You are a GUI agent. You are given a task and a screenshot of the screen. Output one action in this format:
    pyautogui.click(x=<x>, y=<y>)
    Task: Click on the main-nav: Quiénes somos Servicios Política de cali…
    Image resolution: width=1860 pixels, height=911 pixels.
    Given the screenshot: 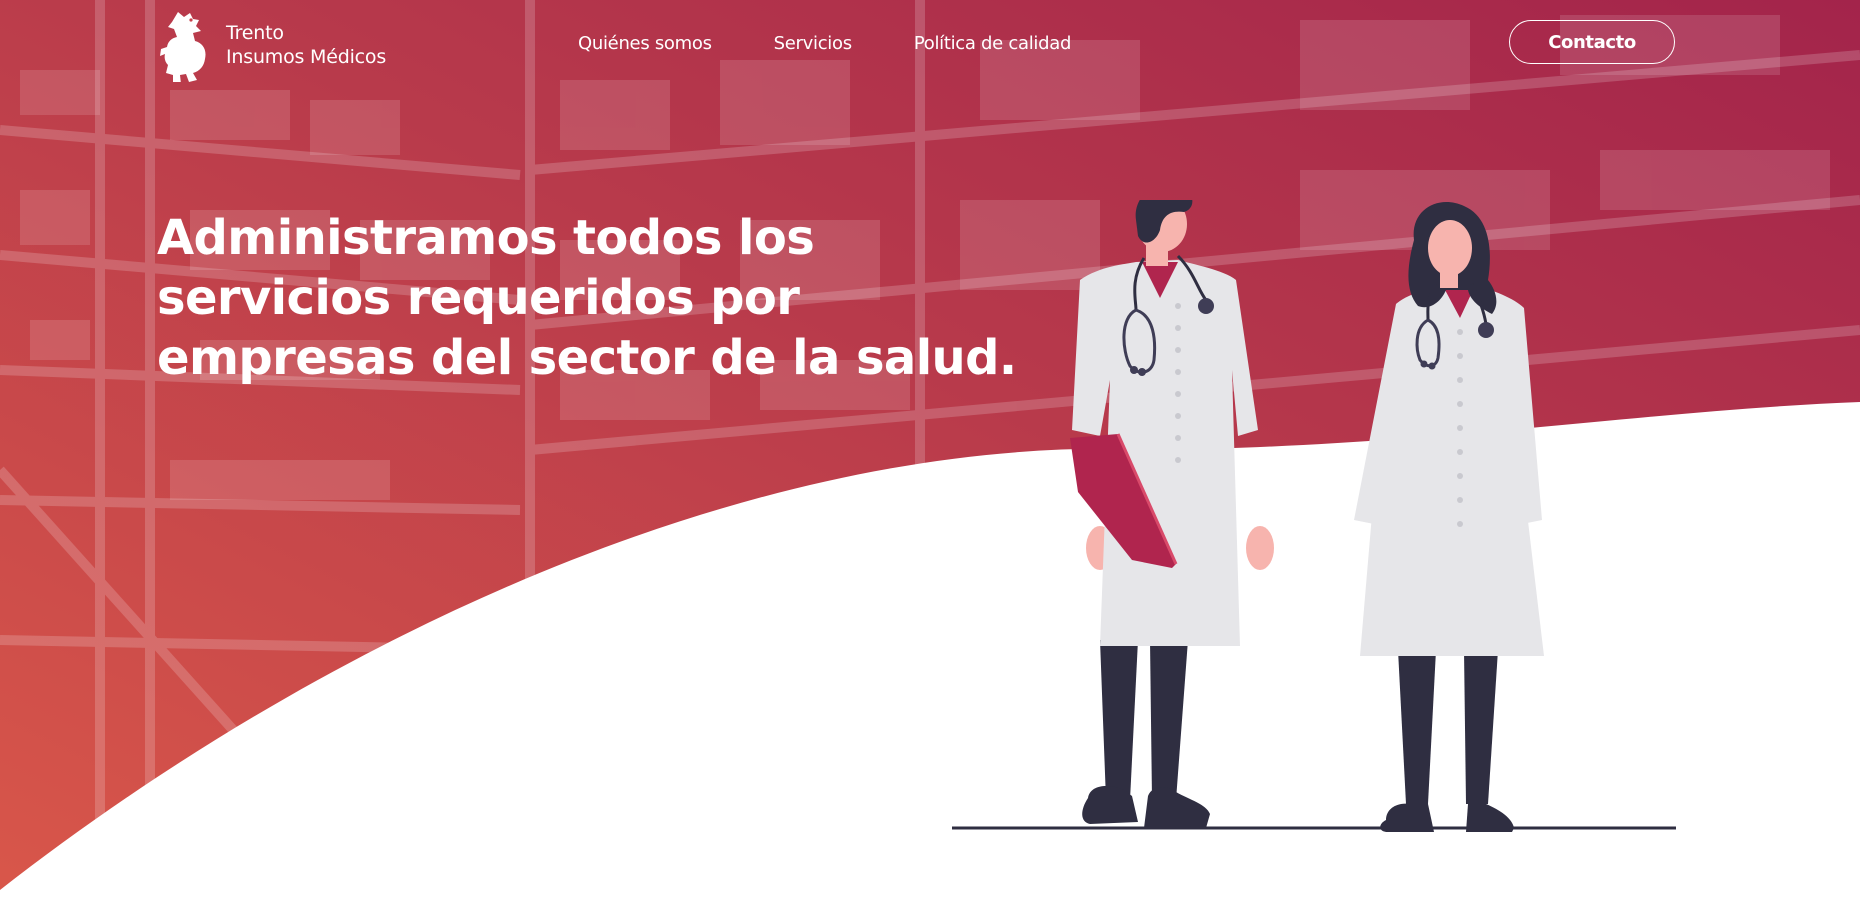 What is the action you would take?
    pyautogui.click(x=824, y=43)
    